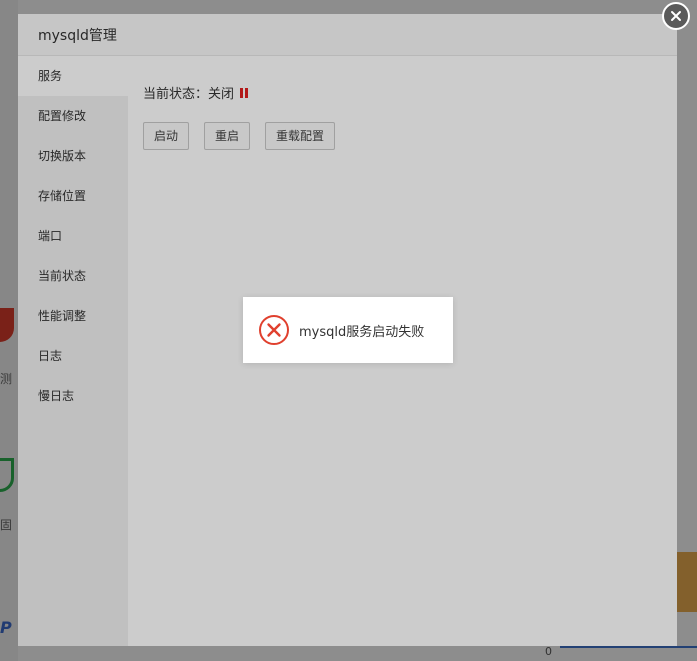 This screenshot has width=697, height=661. I want to click on close-button, so click(676, 16).